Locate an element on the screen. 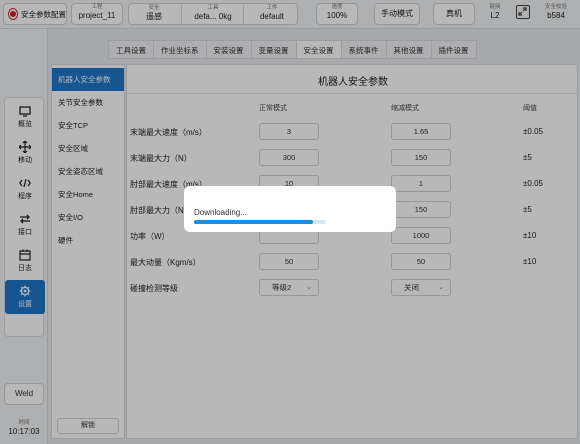 This screenshot has width=580, height=444. download-progress-track is located at coordinates (260, 222).